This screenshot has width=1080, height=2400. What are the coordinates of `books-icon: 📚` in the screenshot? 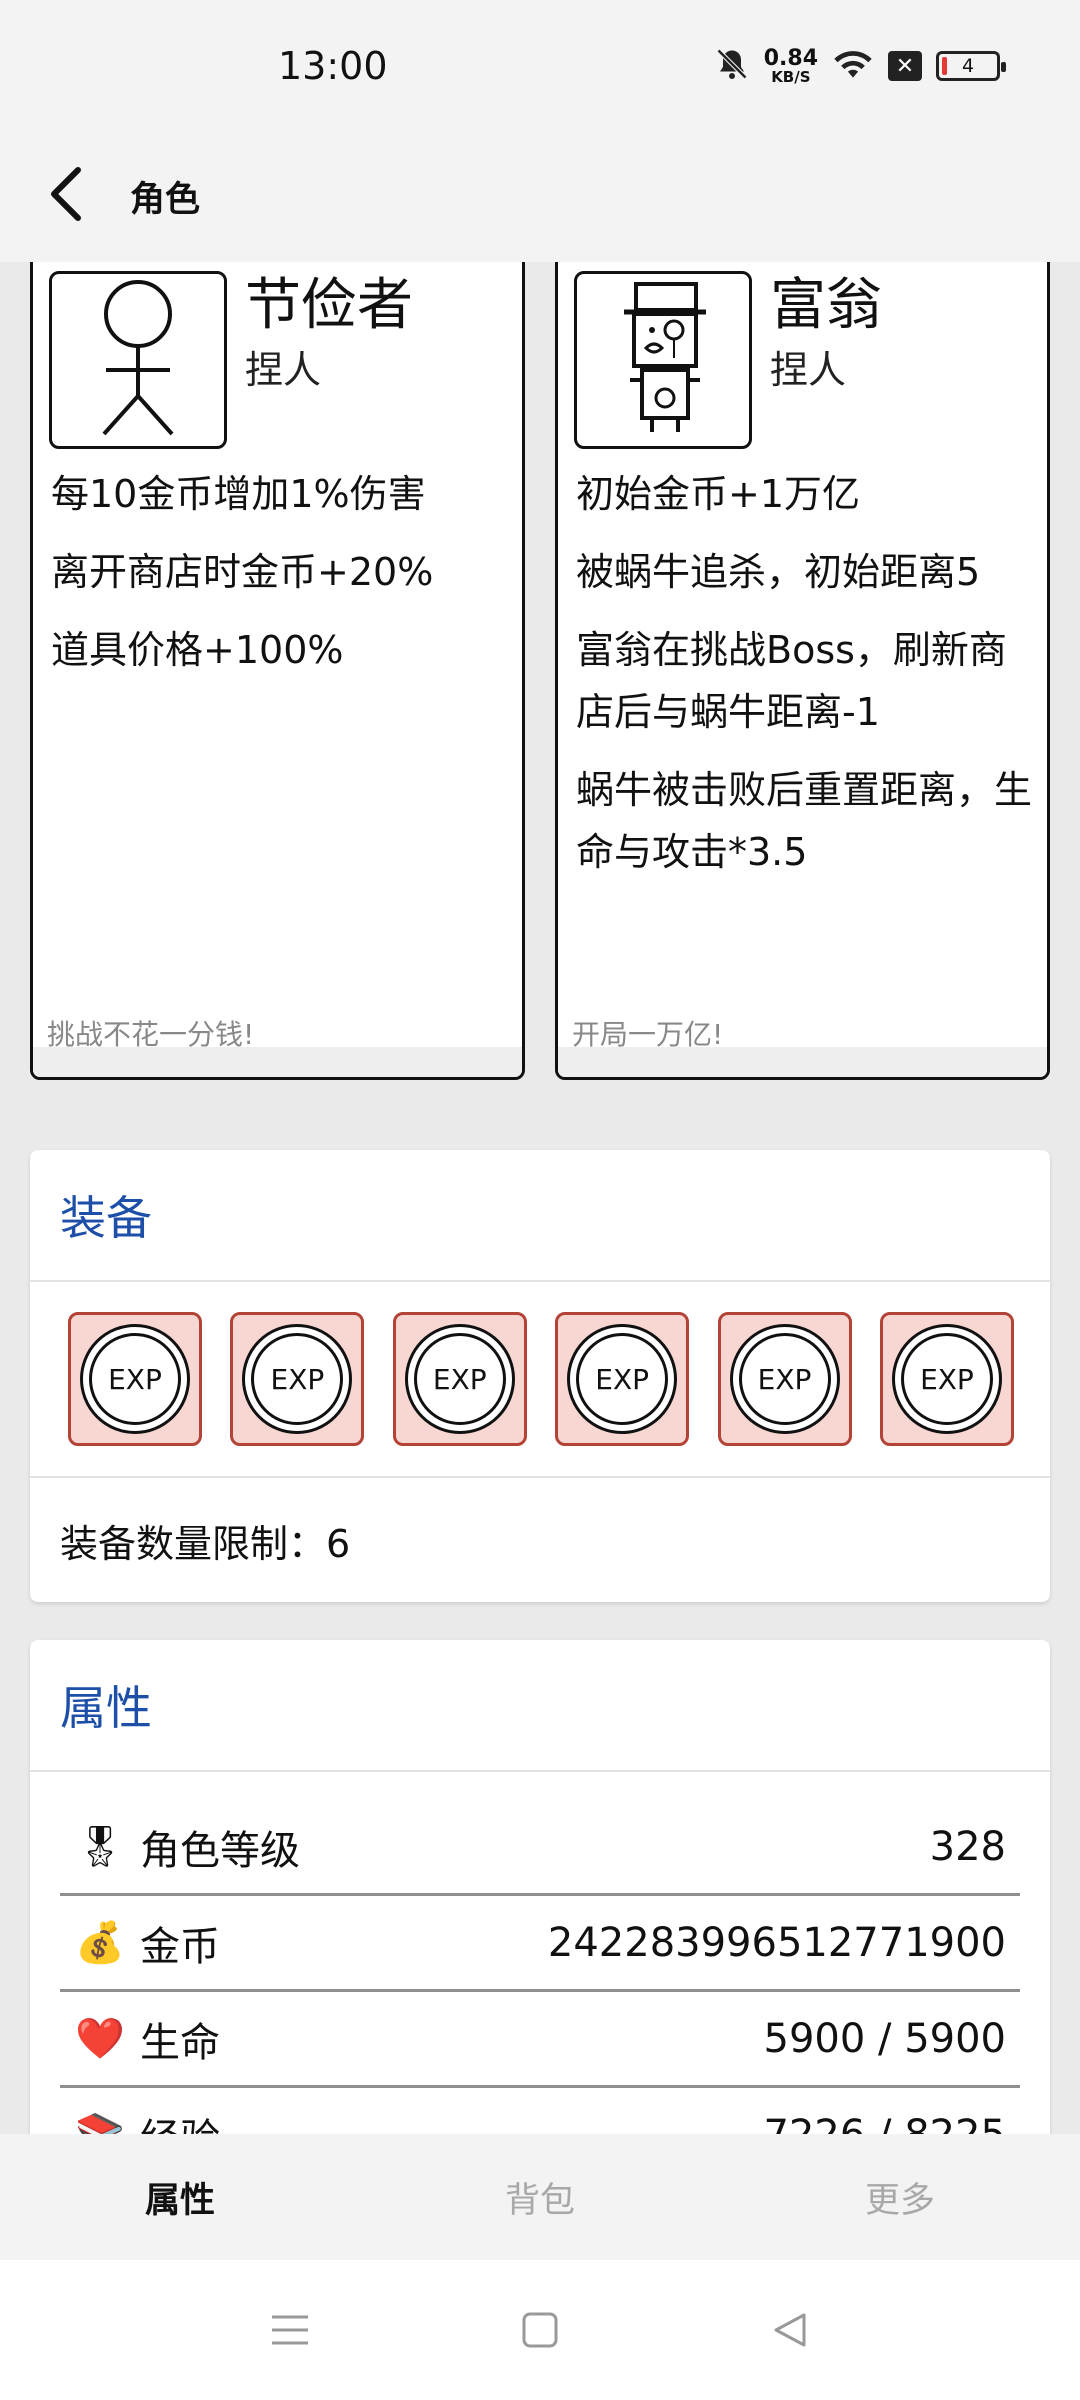 It's located at (100, 2122).